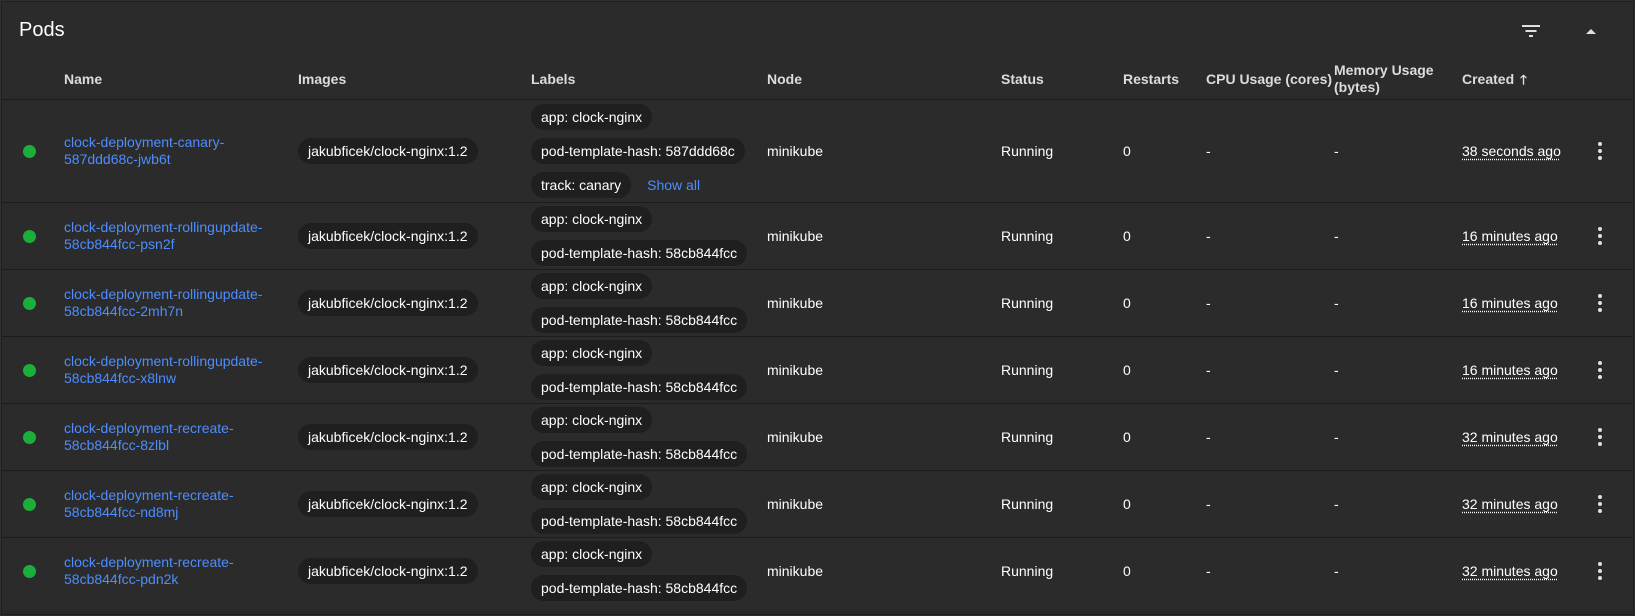 The image size is (1635, 616). Describe the element at coordinates (1151, 79) in the screenshot. I see `column-header-restarts: Restarts` at that location.